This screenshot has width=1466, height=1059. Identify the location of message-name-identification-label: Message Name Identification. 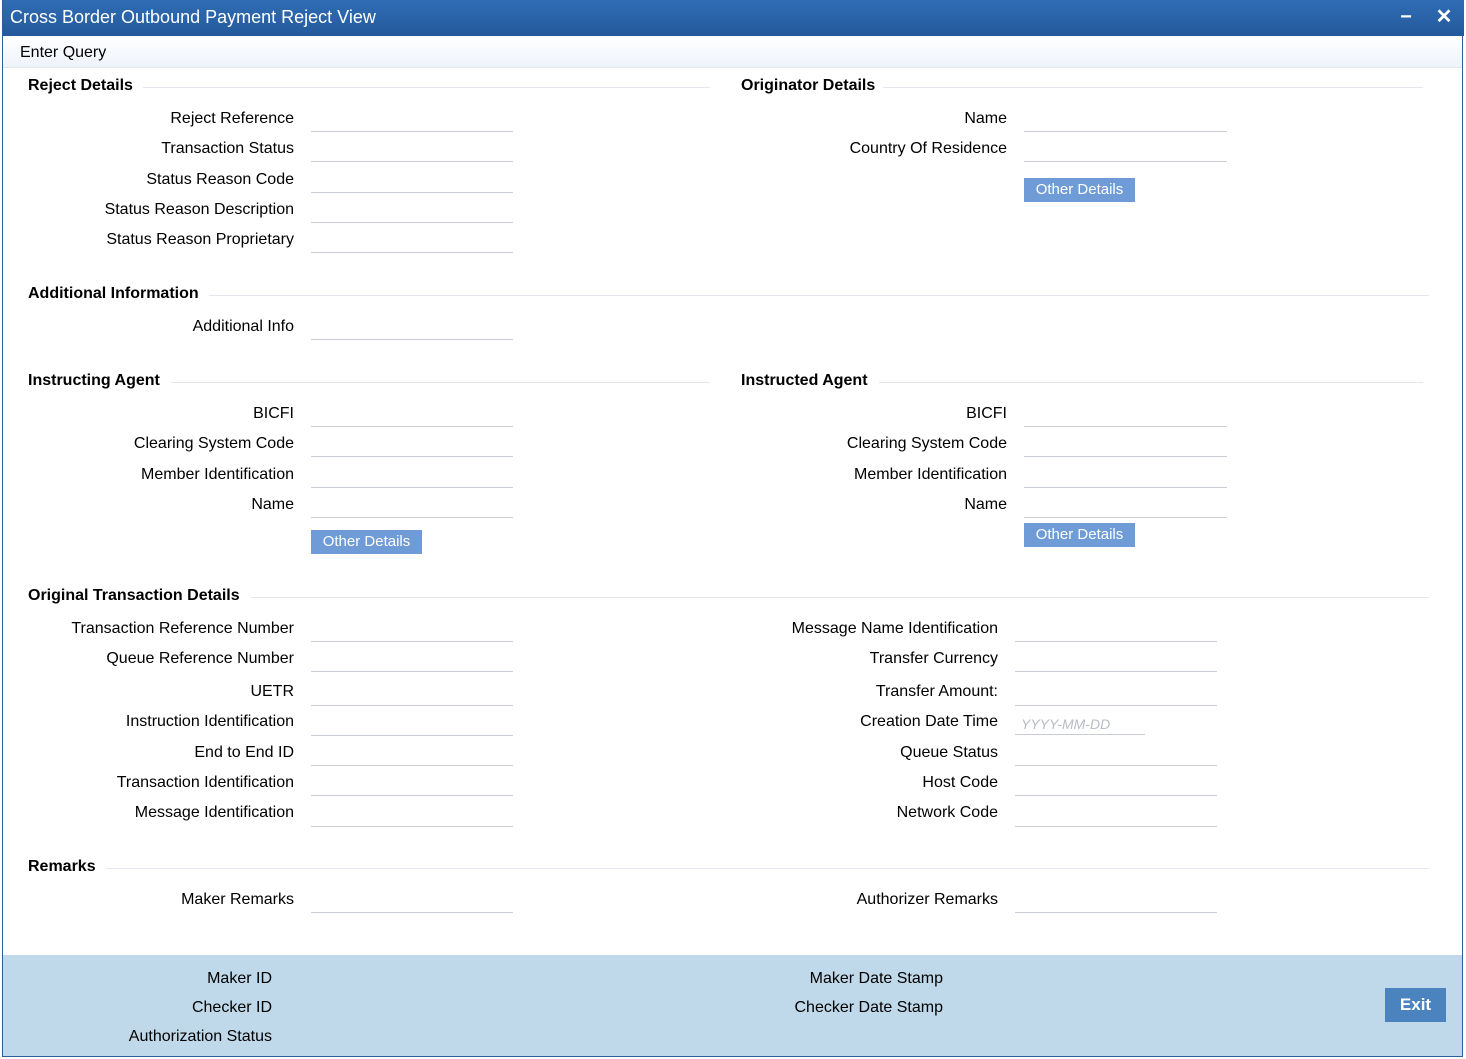
(894, 628).